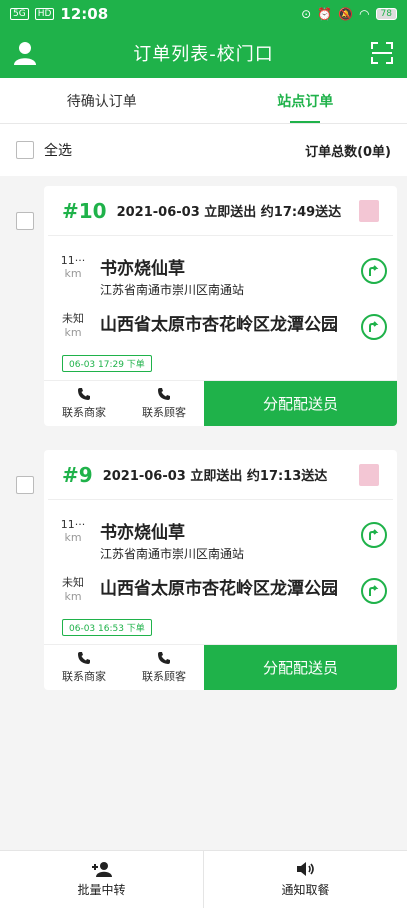 The image size is (407, 908). What do you see at coordinates (84, 210) in the screenshot?
I see `order-number: #10` at bounding box center [84, 210].